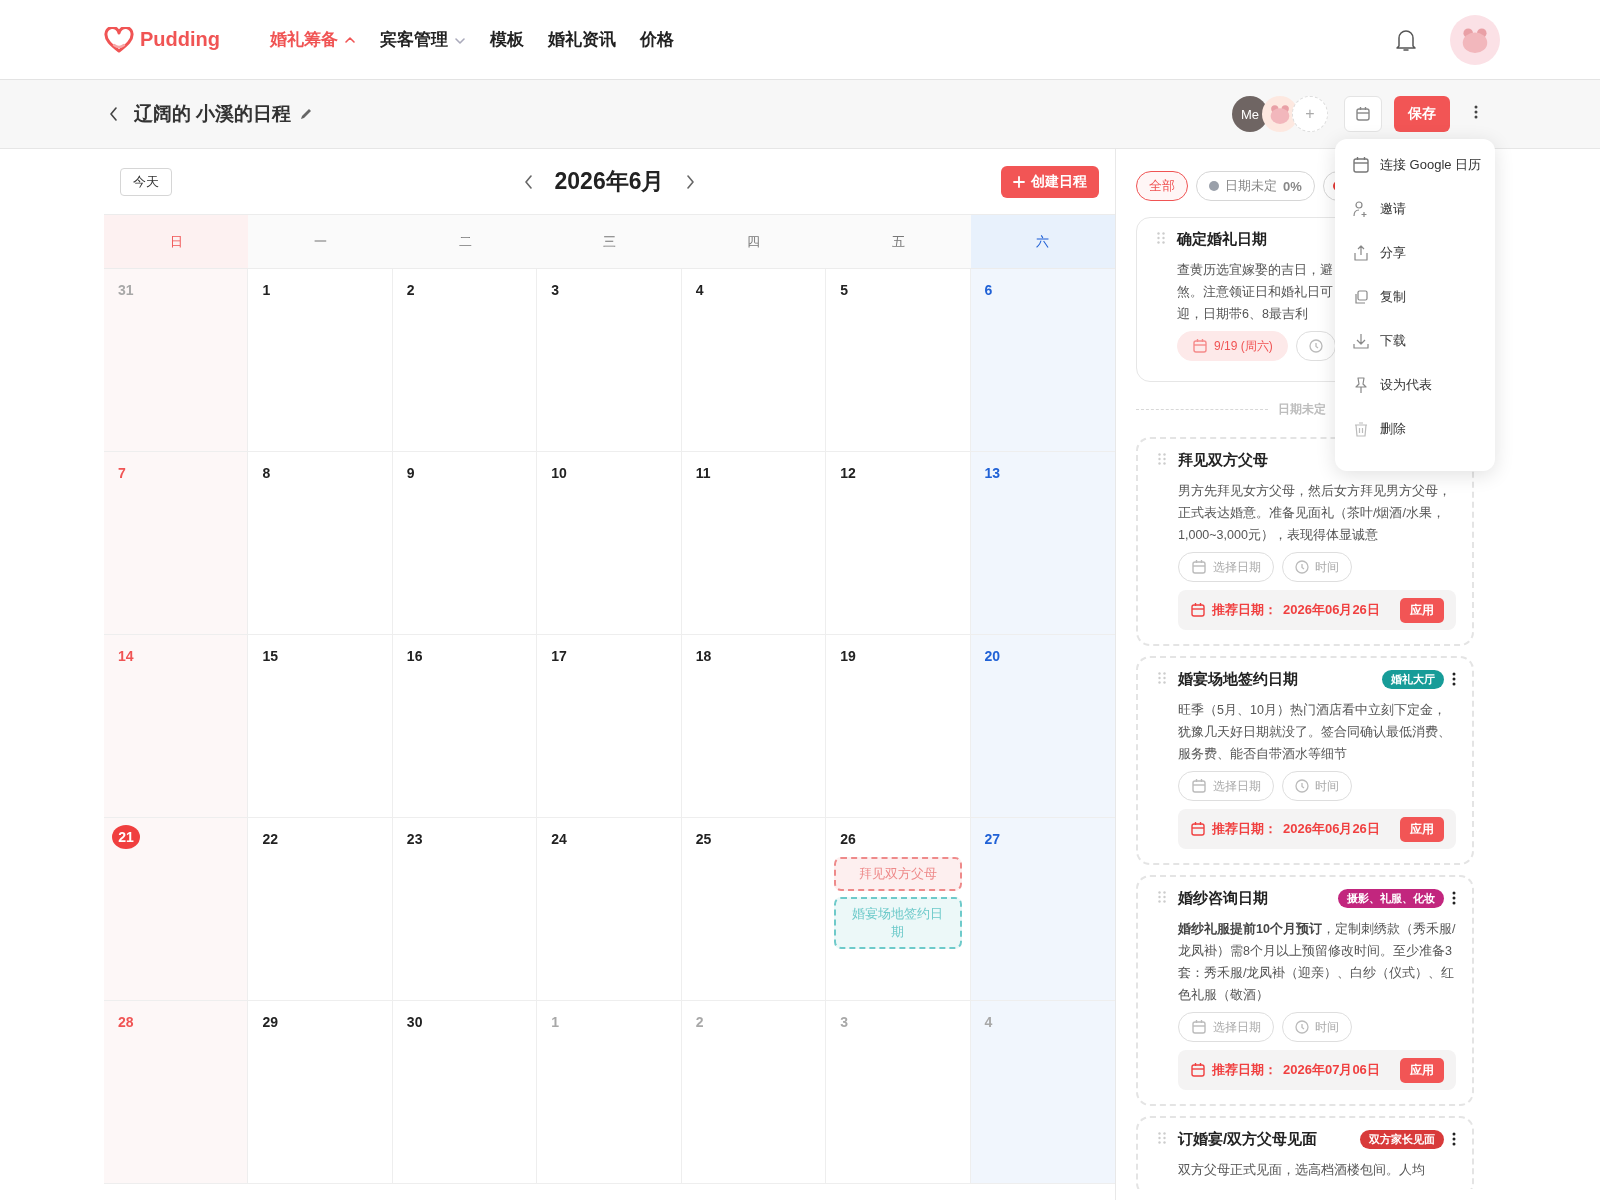  What do you see at coordinates (465, 726) in the screenshot?
I see `calendar-day-cell: 16` at bounding box center [465, 726].